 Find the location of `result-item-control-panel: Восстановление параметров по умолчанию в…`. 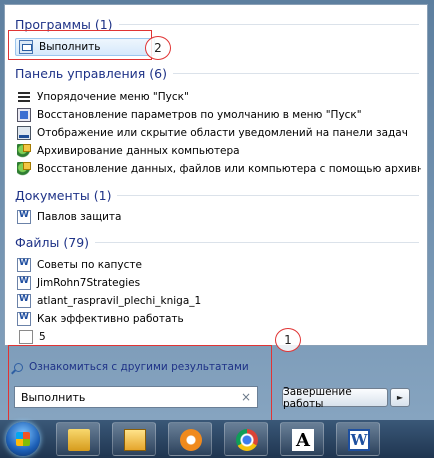

result-item-control-panel: Восстановление параметров по умолчанию в… is located at coordinates (219, 115).